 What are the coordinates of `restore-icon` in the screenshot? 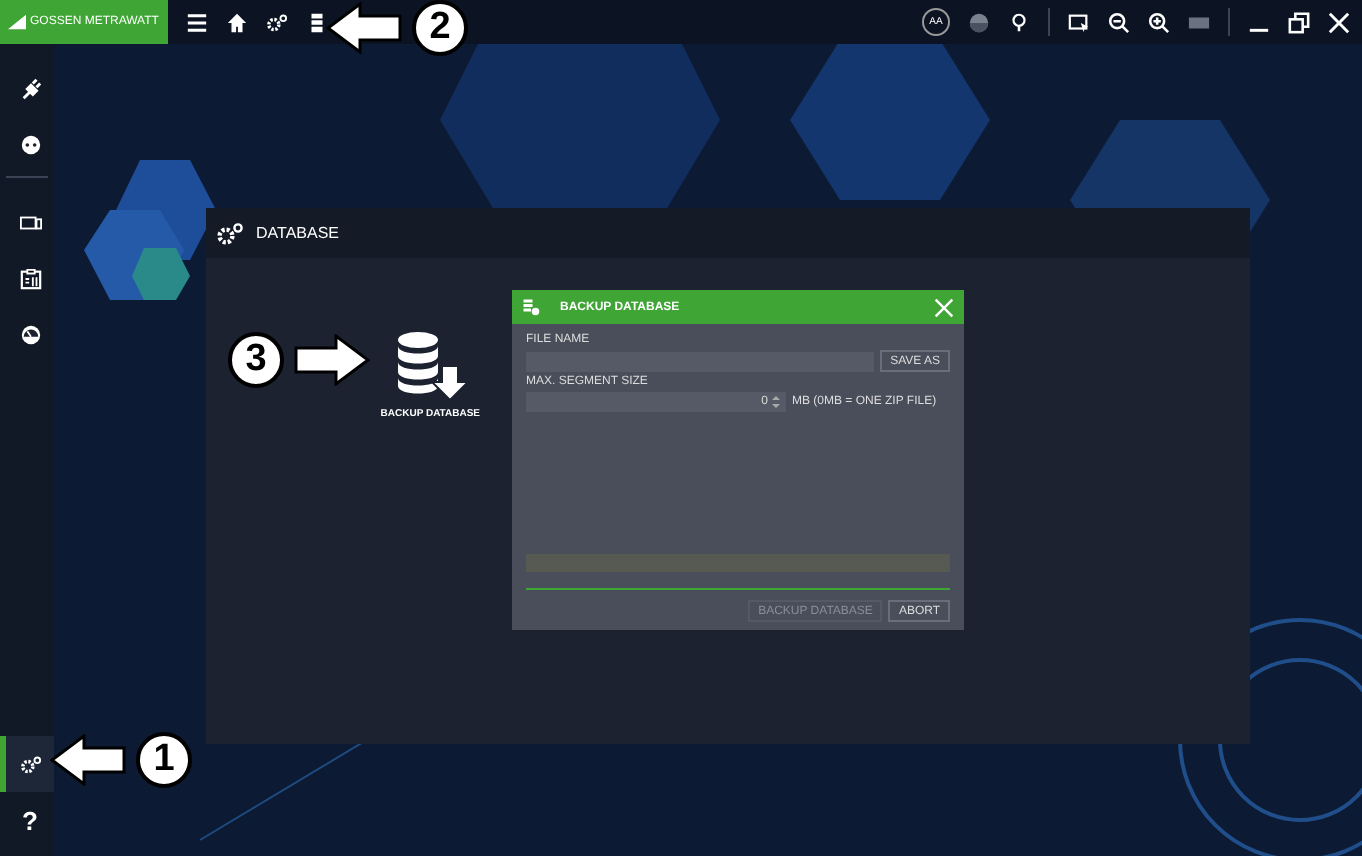 It's located at (1299, 22).